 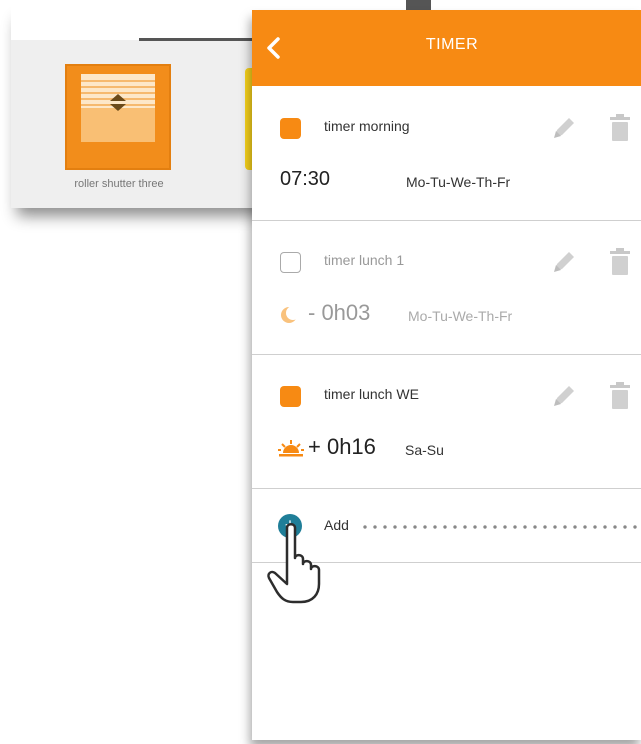 I want to click on timer-offset: + 0h16, so click(x=342, y=446).